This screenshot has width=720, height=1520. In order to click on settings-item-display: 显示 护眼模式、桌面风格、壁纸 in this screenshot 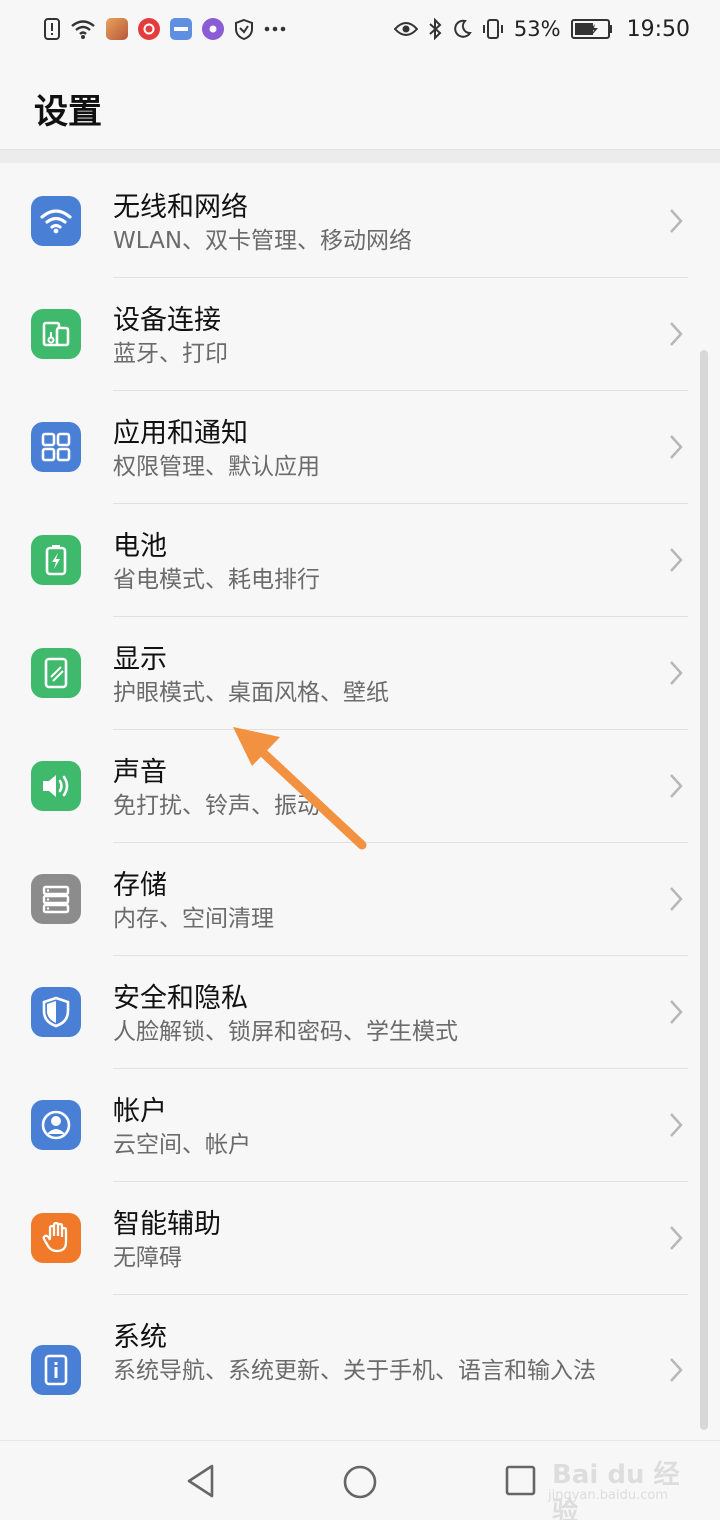, I will do `click(360, 673)`.